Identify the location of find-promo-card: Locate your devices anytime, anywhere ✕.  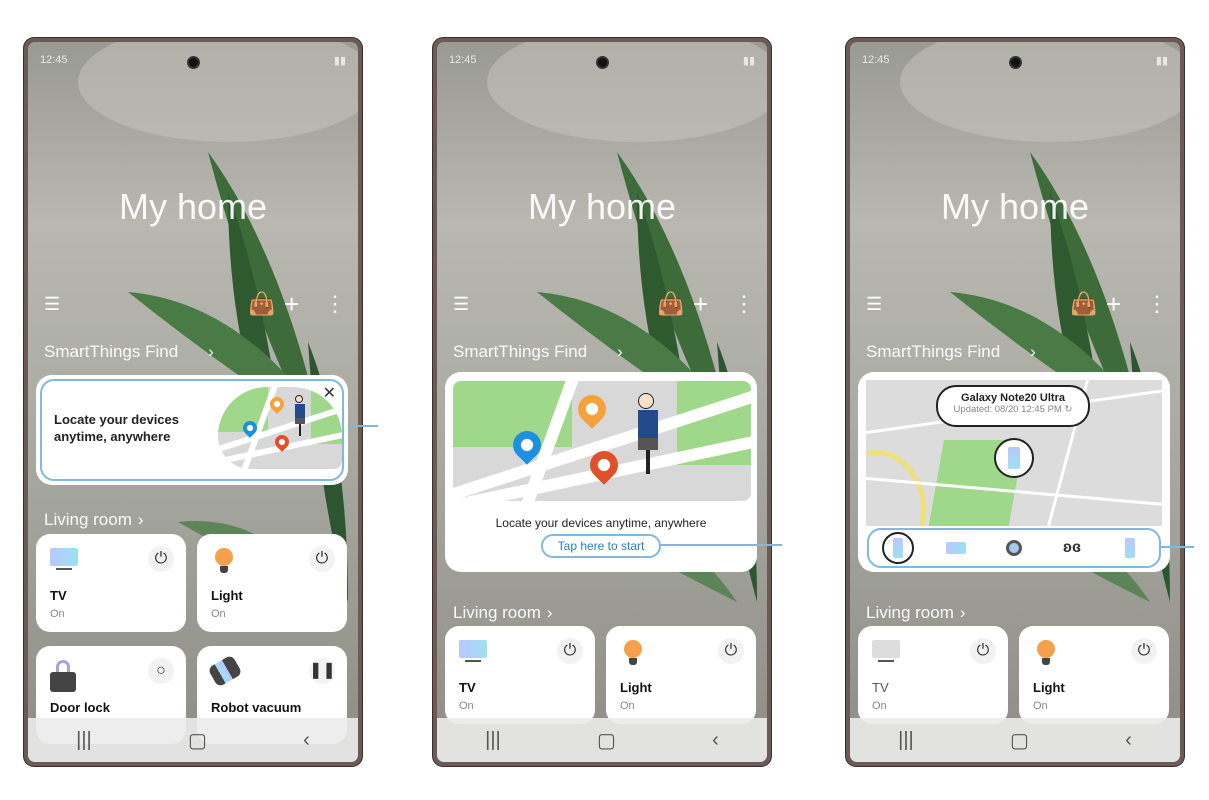
(192, 430).